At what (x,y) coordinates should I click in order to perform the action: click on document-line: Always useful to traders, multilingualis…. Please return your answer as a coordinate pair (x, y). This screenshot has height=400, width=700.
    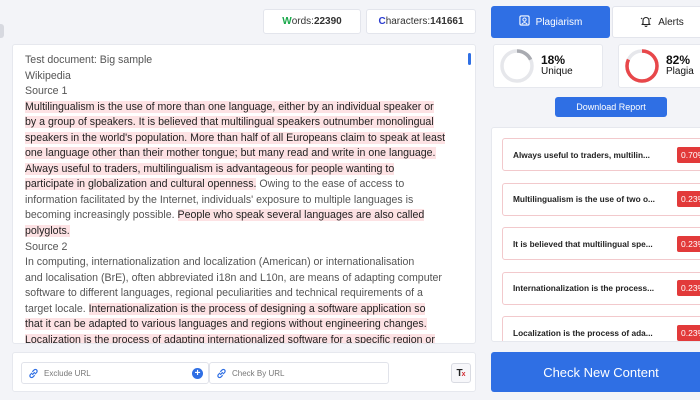
    Looking at the image, I should click on (245, 170).